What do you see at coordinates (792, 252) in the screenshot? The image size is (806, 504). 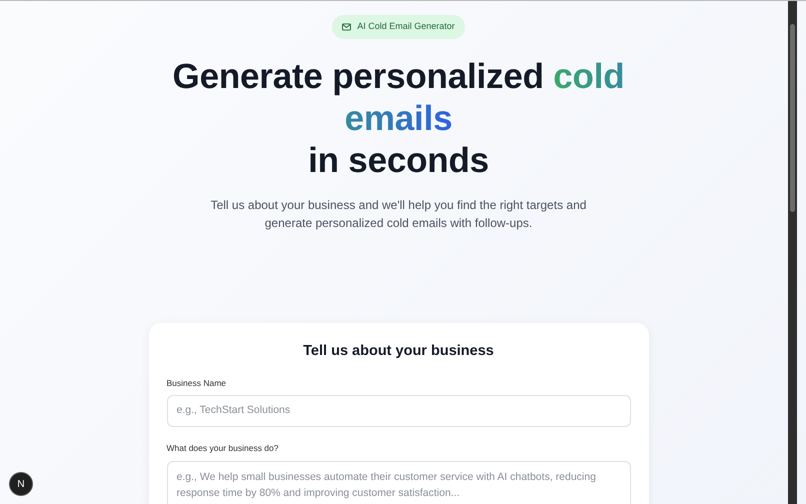 I see `scrollbar` at bounding box center [792, 252].